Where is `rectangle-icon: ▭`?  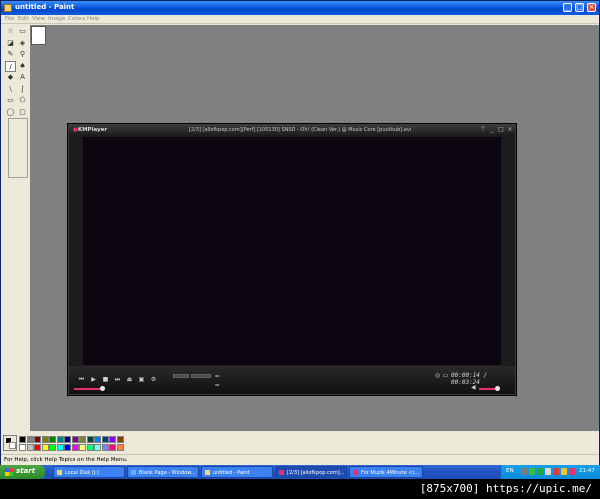
rectangle-icon: ▭ is located at coordinates (10, 100).